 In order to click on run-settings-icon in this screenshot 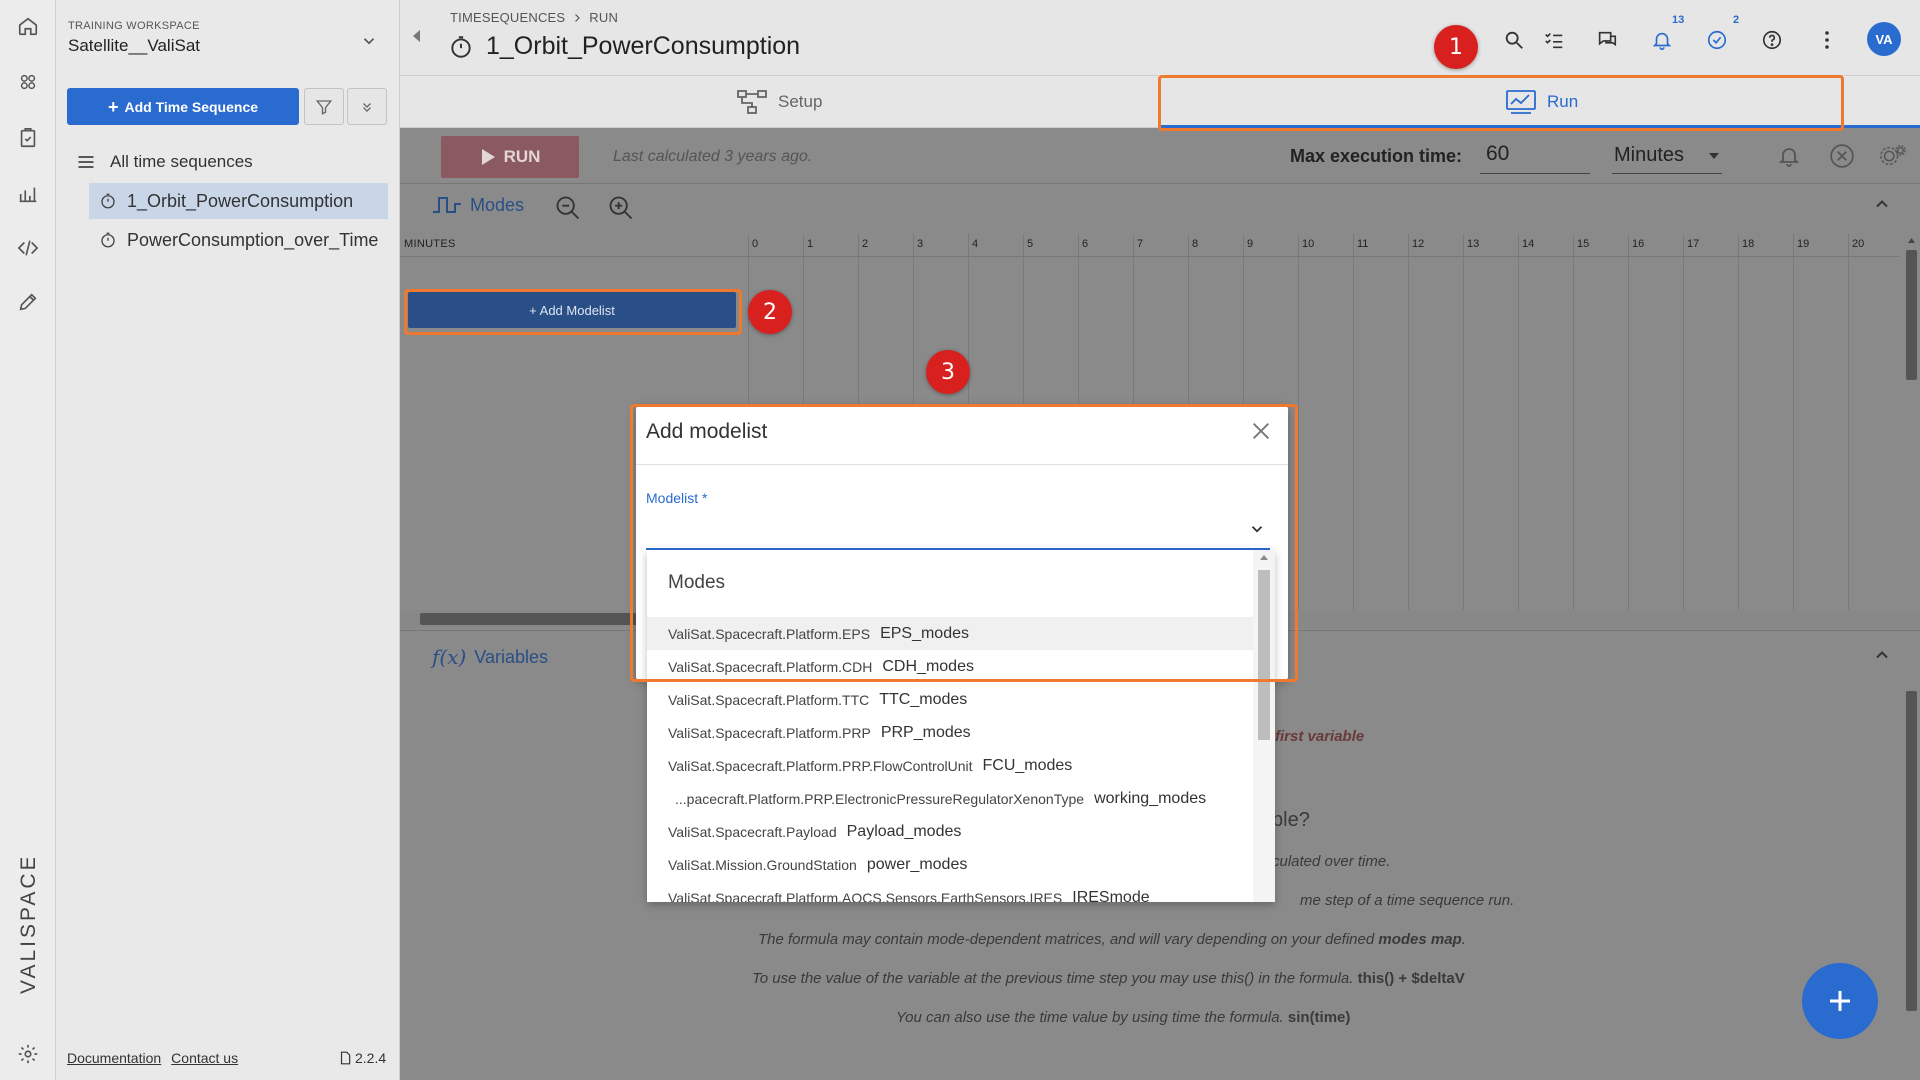, I will do `click(1892, 156)`.